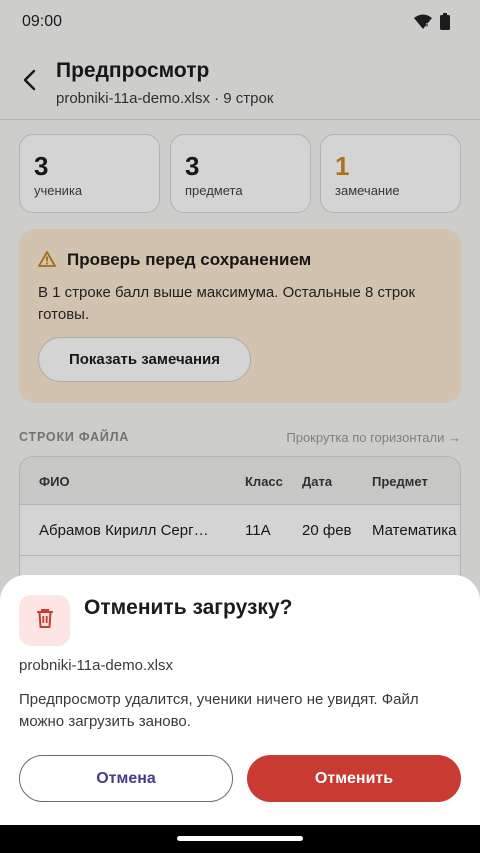 This screenshot has width=480, height=853. I want to click on gesture-handle, so click(240, 838).